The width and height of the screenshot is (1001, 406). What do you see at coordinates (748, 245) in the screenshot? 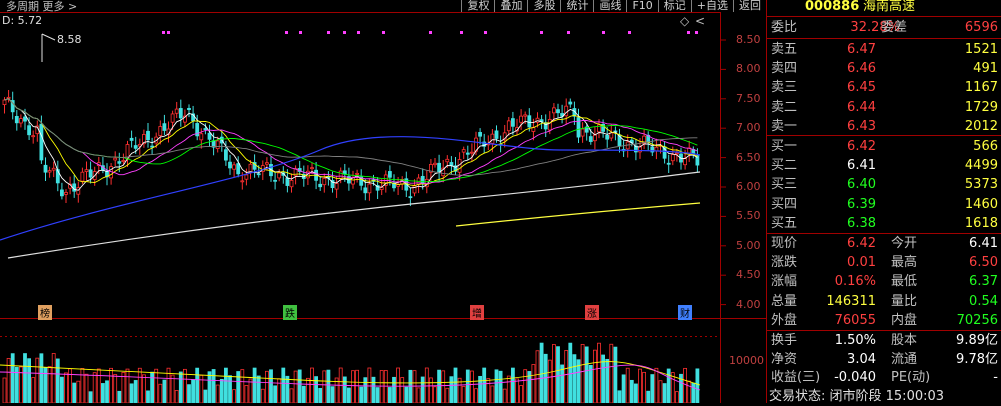
I see `price-axis-tick: 5.00` at bounding box center [748, 245].